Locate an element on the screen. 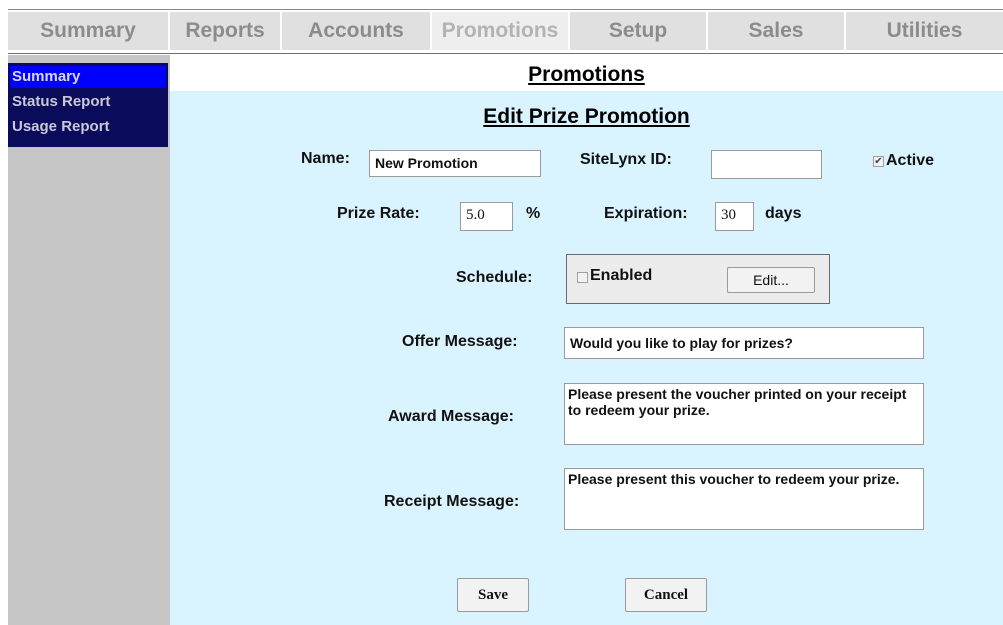  page-title: Promotions is located at coordinates (586, 74).